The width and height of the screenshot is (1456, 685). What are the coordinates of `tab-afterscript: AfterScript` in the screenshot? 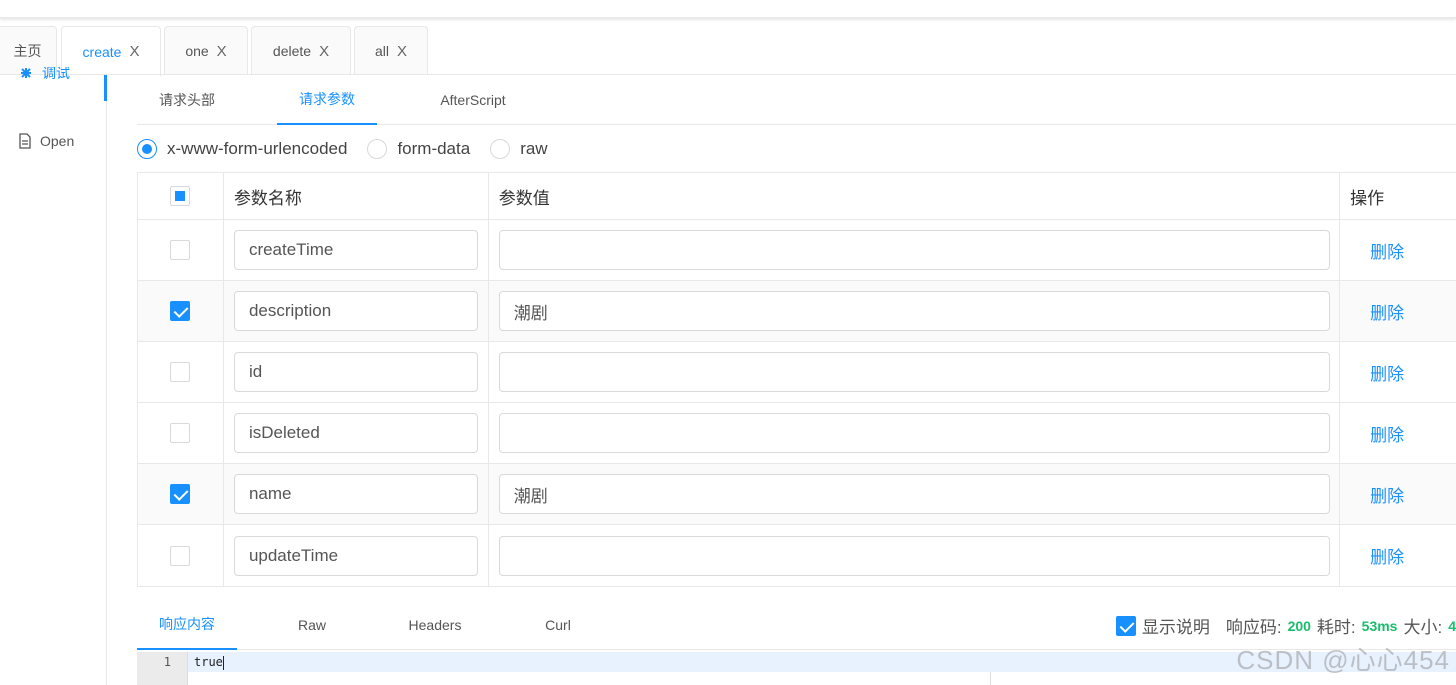 It's located at (473, 100).